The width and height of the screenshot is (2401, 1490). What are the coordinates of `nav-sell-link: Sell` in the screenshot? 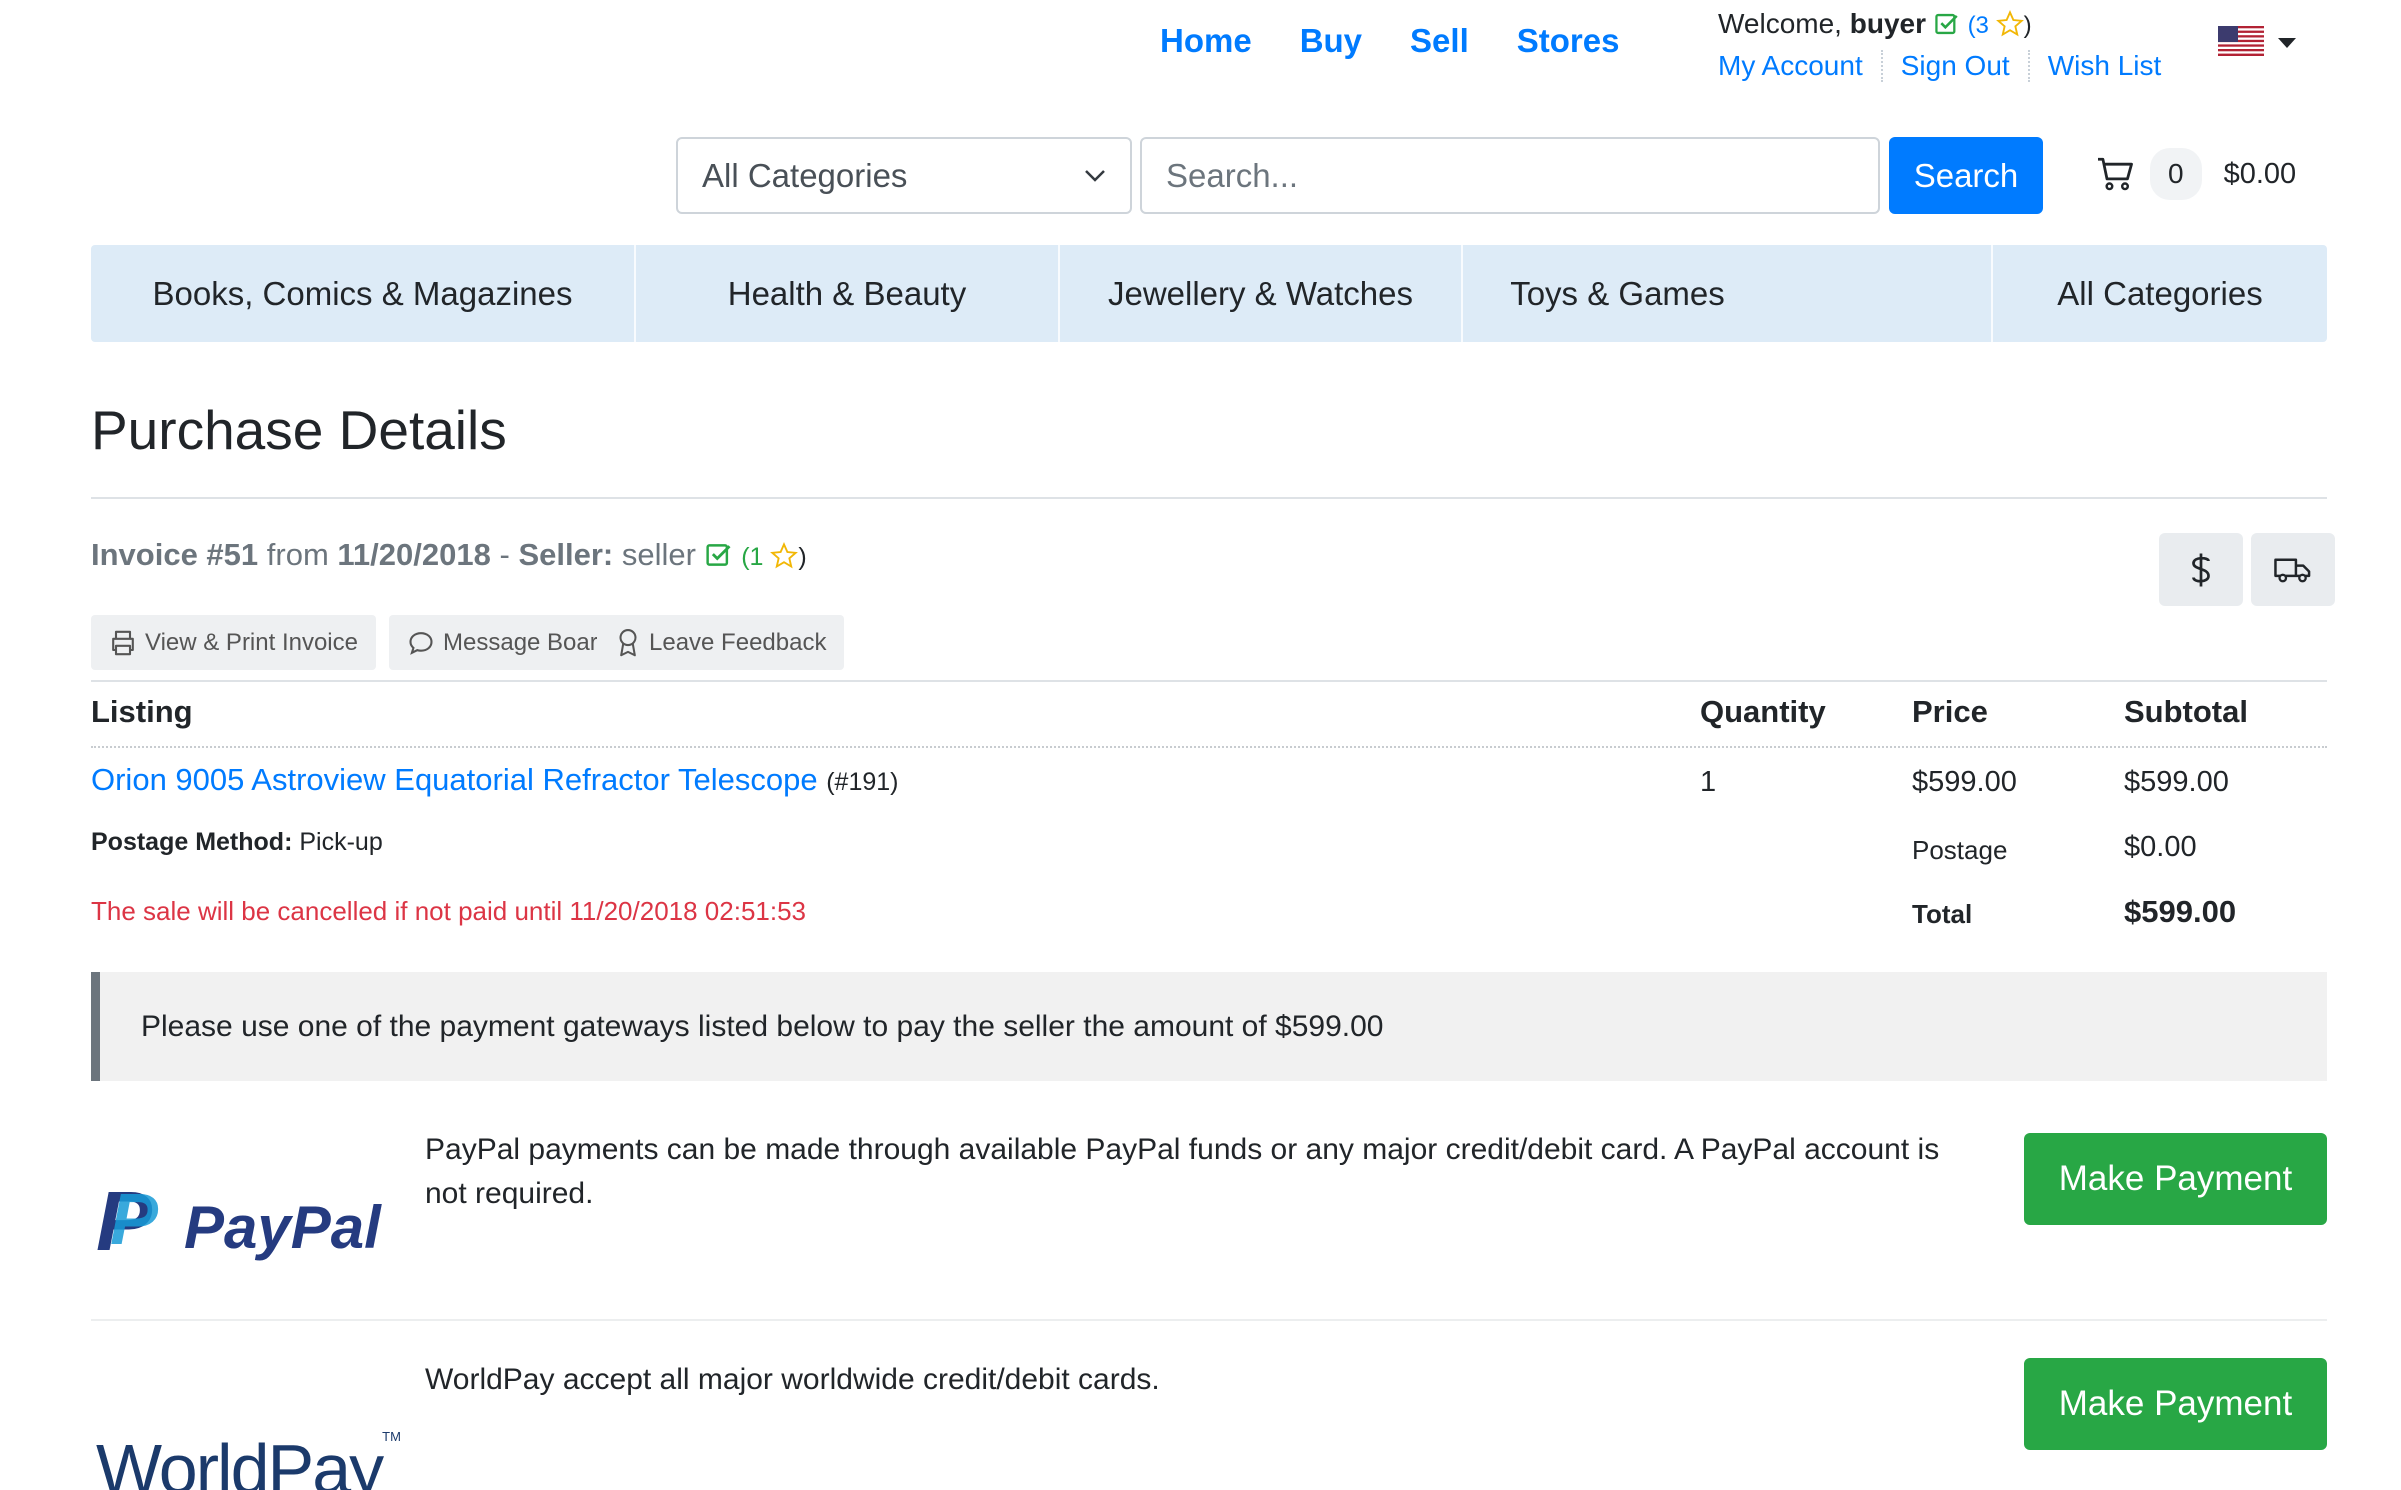 It's located at (1439, 41).